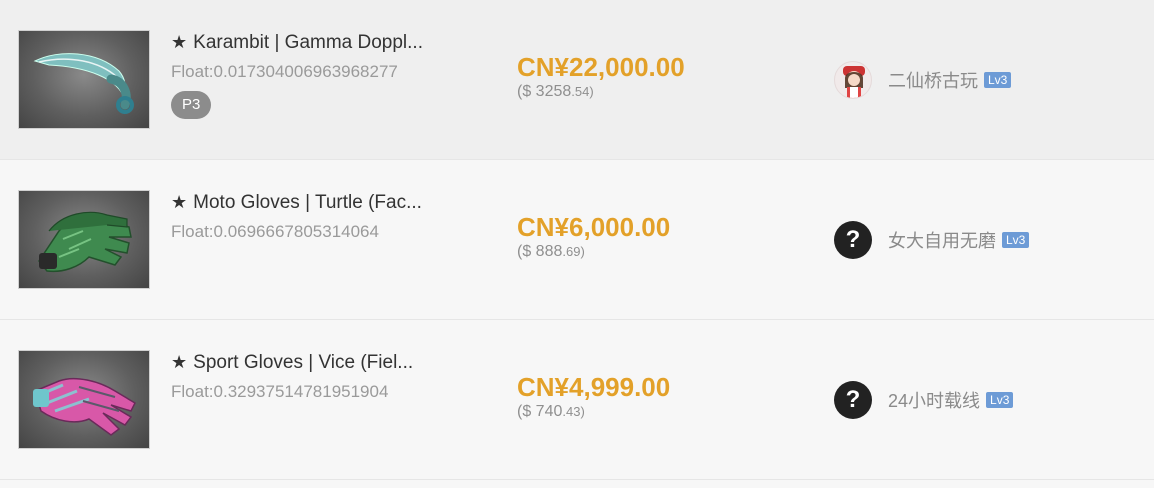 This screenshot has width=1154, height=488. I want to click on seller: ? 24小时载线 Lv3, so click(924, 400).